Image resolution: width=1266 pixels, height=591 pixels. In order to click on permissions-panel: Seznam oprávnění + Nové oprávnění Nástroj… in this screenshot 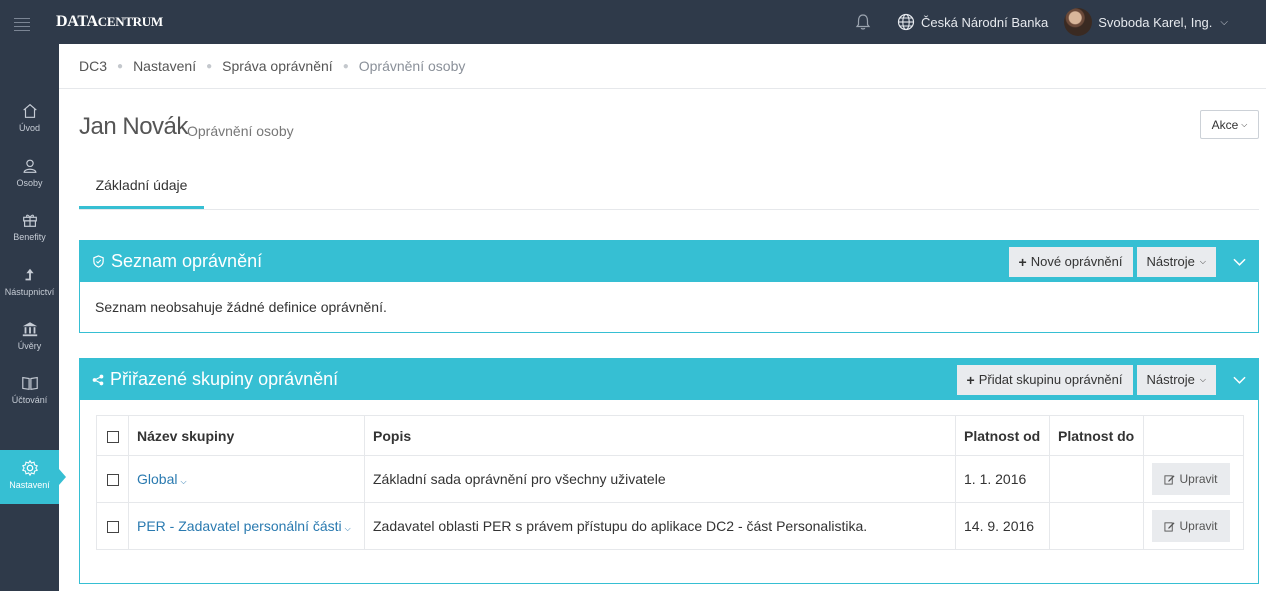, I will do `click(669, 286)`.